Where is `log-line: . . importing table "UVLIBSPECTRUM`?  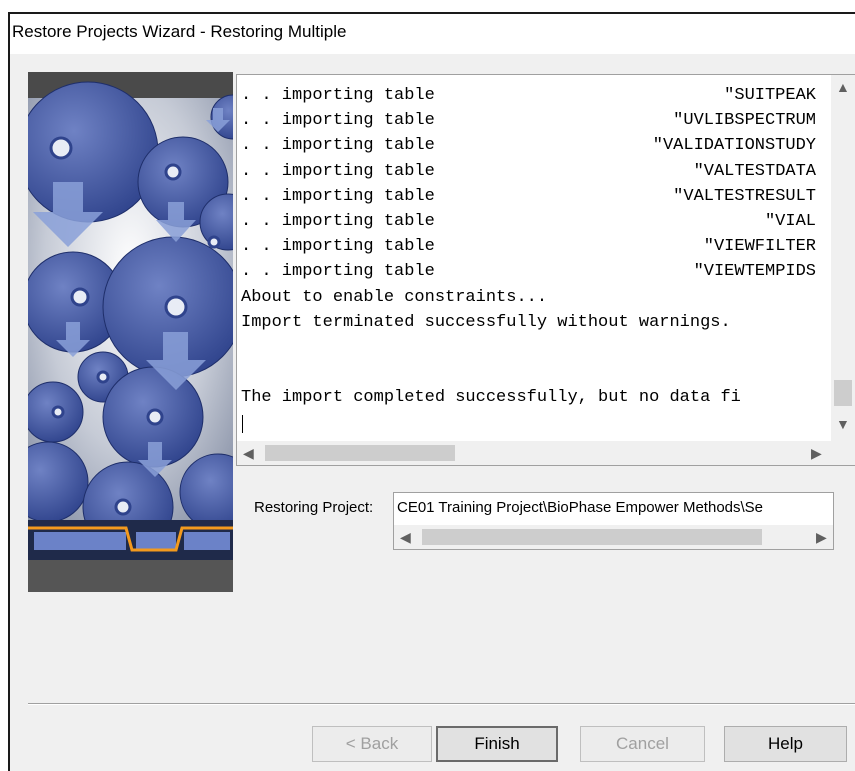
log-line: . . importing table "UVLIBSPECTRUM is located at coordinates (528, 121).